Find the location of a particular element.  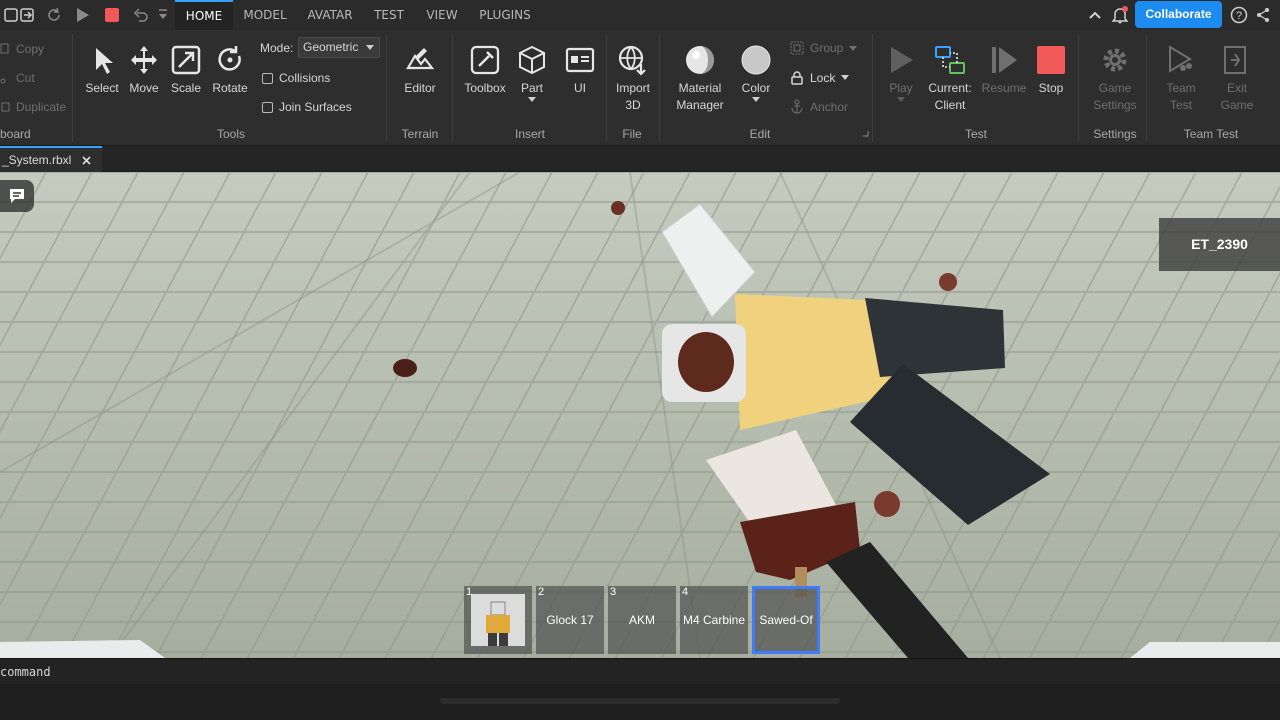

cut-button: Cut is located at coordinates (17, 78).